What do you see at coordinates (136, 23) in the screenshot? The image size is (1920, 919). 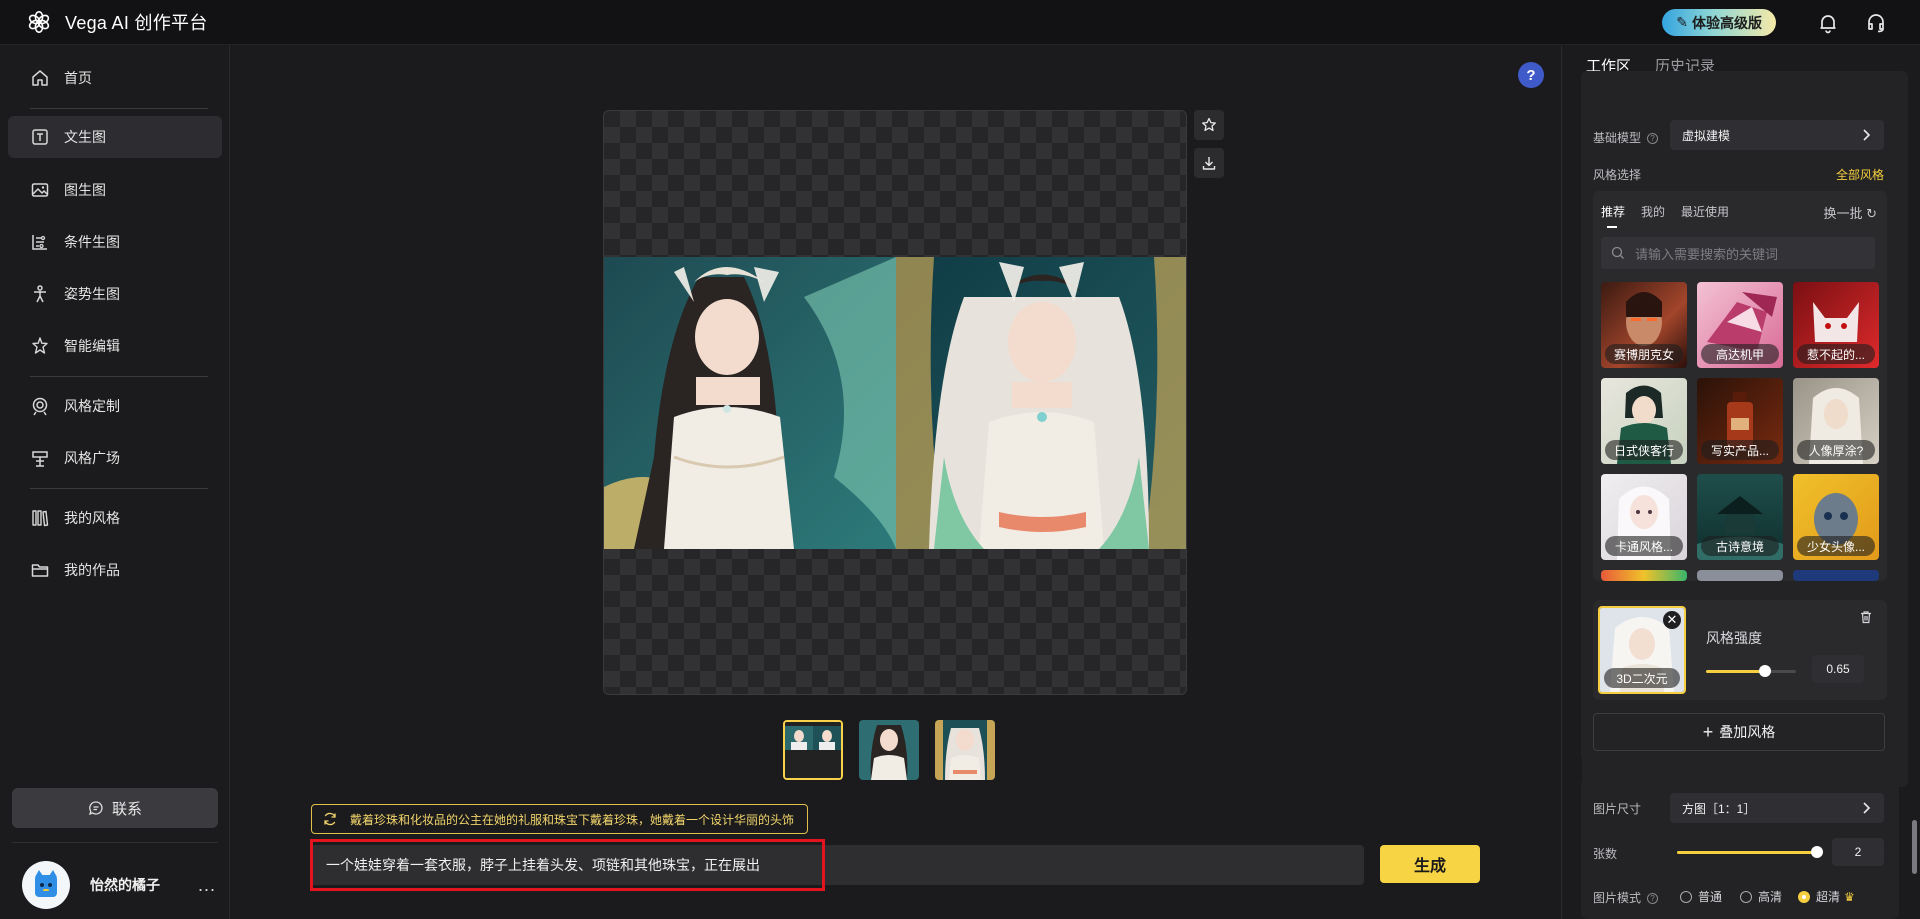 I see `app-title: Vega AI 创作平台` at bounding box center [136, 23].